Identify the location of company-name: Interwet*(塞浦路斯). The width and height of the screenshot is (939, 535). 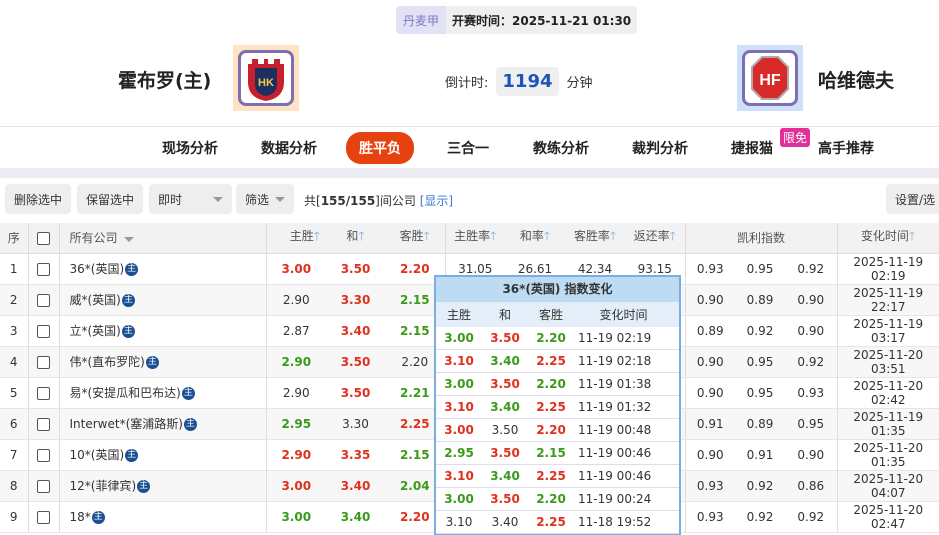
(126, 424).